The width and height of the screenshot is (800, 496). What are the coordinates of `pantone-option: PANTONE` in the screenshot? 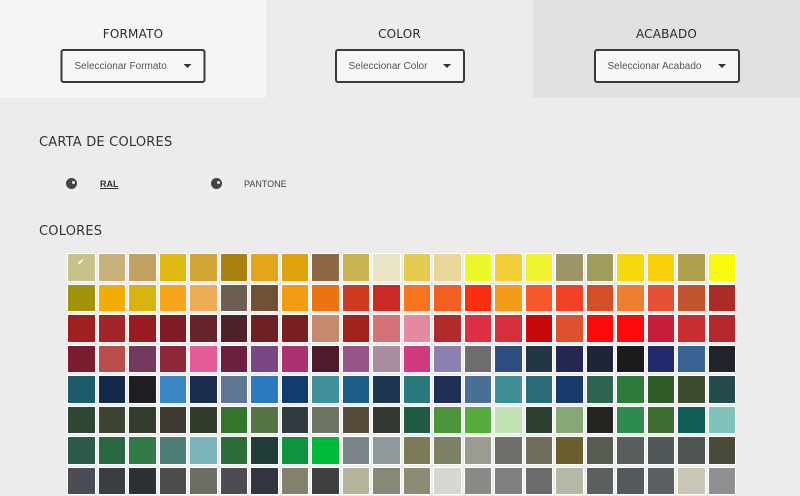 It's located at (249, 183).